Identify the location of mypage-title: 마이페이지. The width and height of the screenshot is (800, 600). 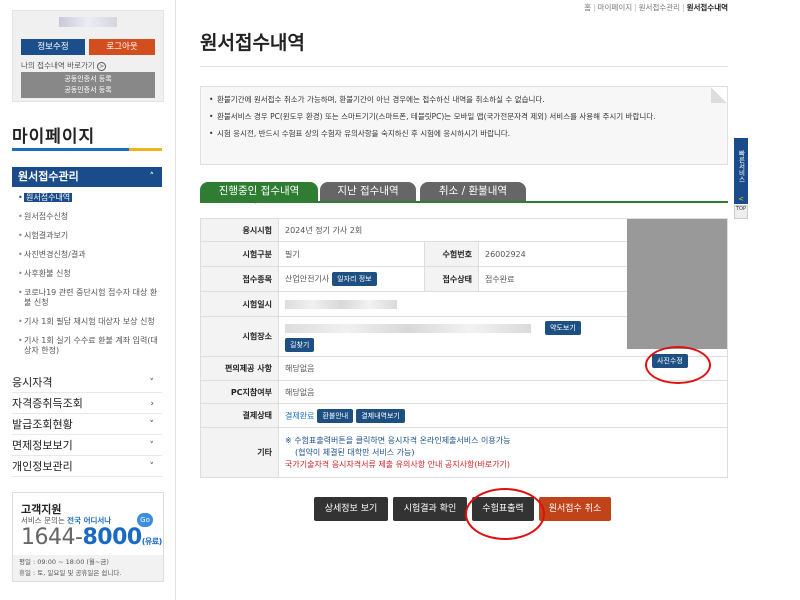
(54, 137).